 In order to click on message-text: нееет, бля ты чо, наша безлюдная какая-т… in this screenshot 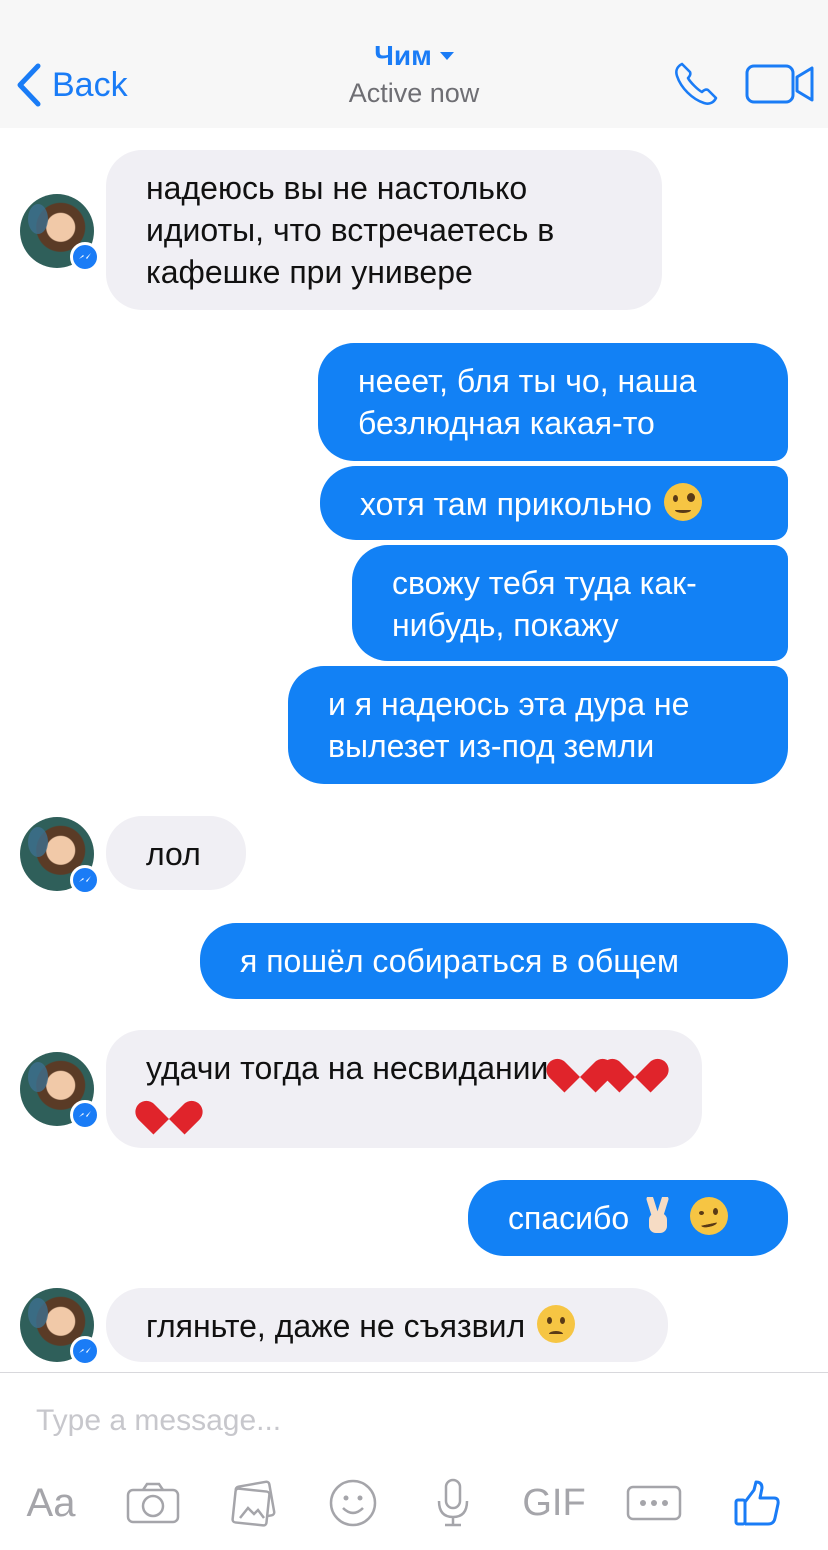, I will do `click(527, 402)`.